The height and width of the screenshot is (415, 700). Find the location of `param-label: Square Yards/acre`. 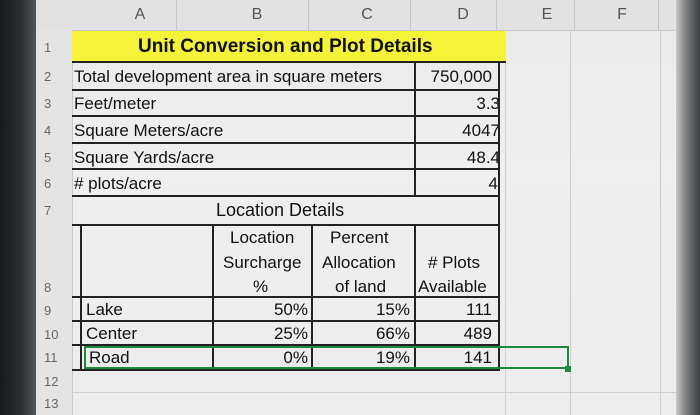

param-label: Square Yards/acre is located at coordinates (144, 158).